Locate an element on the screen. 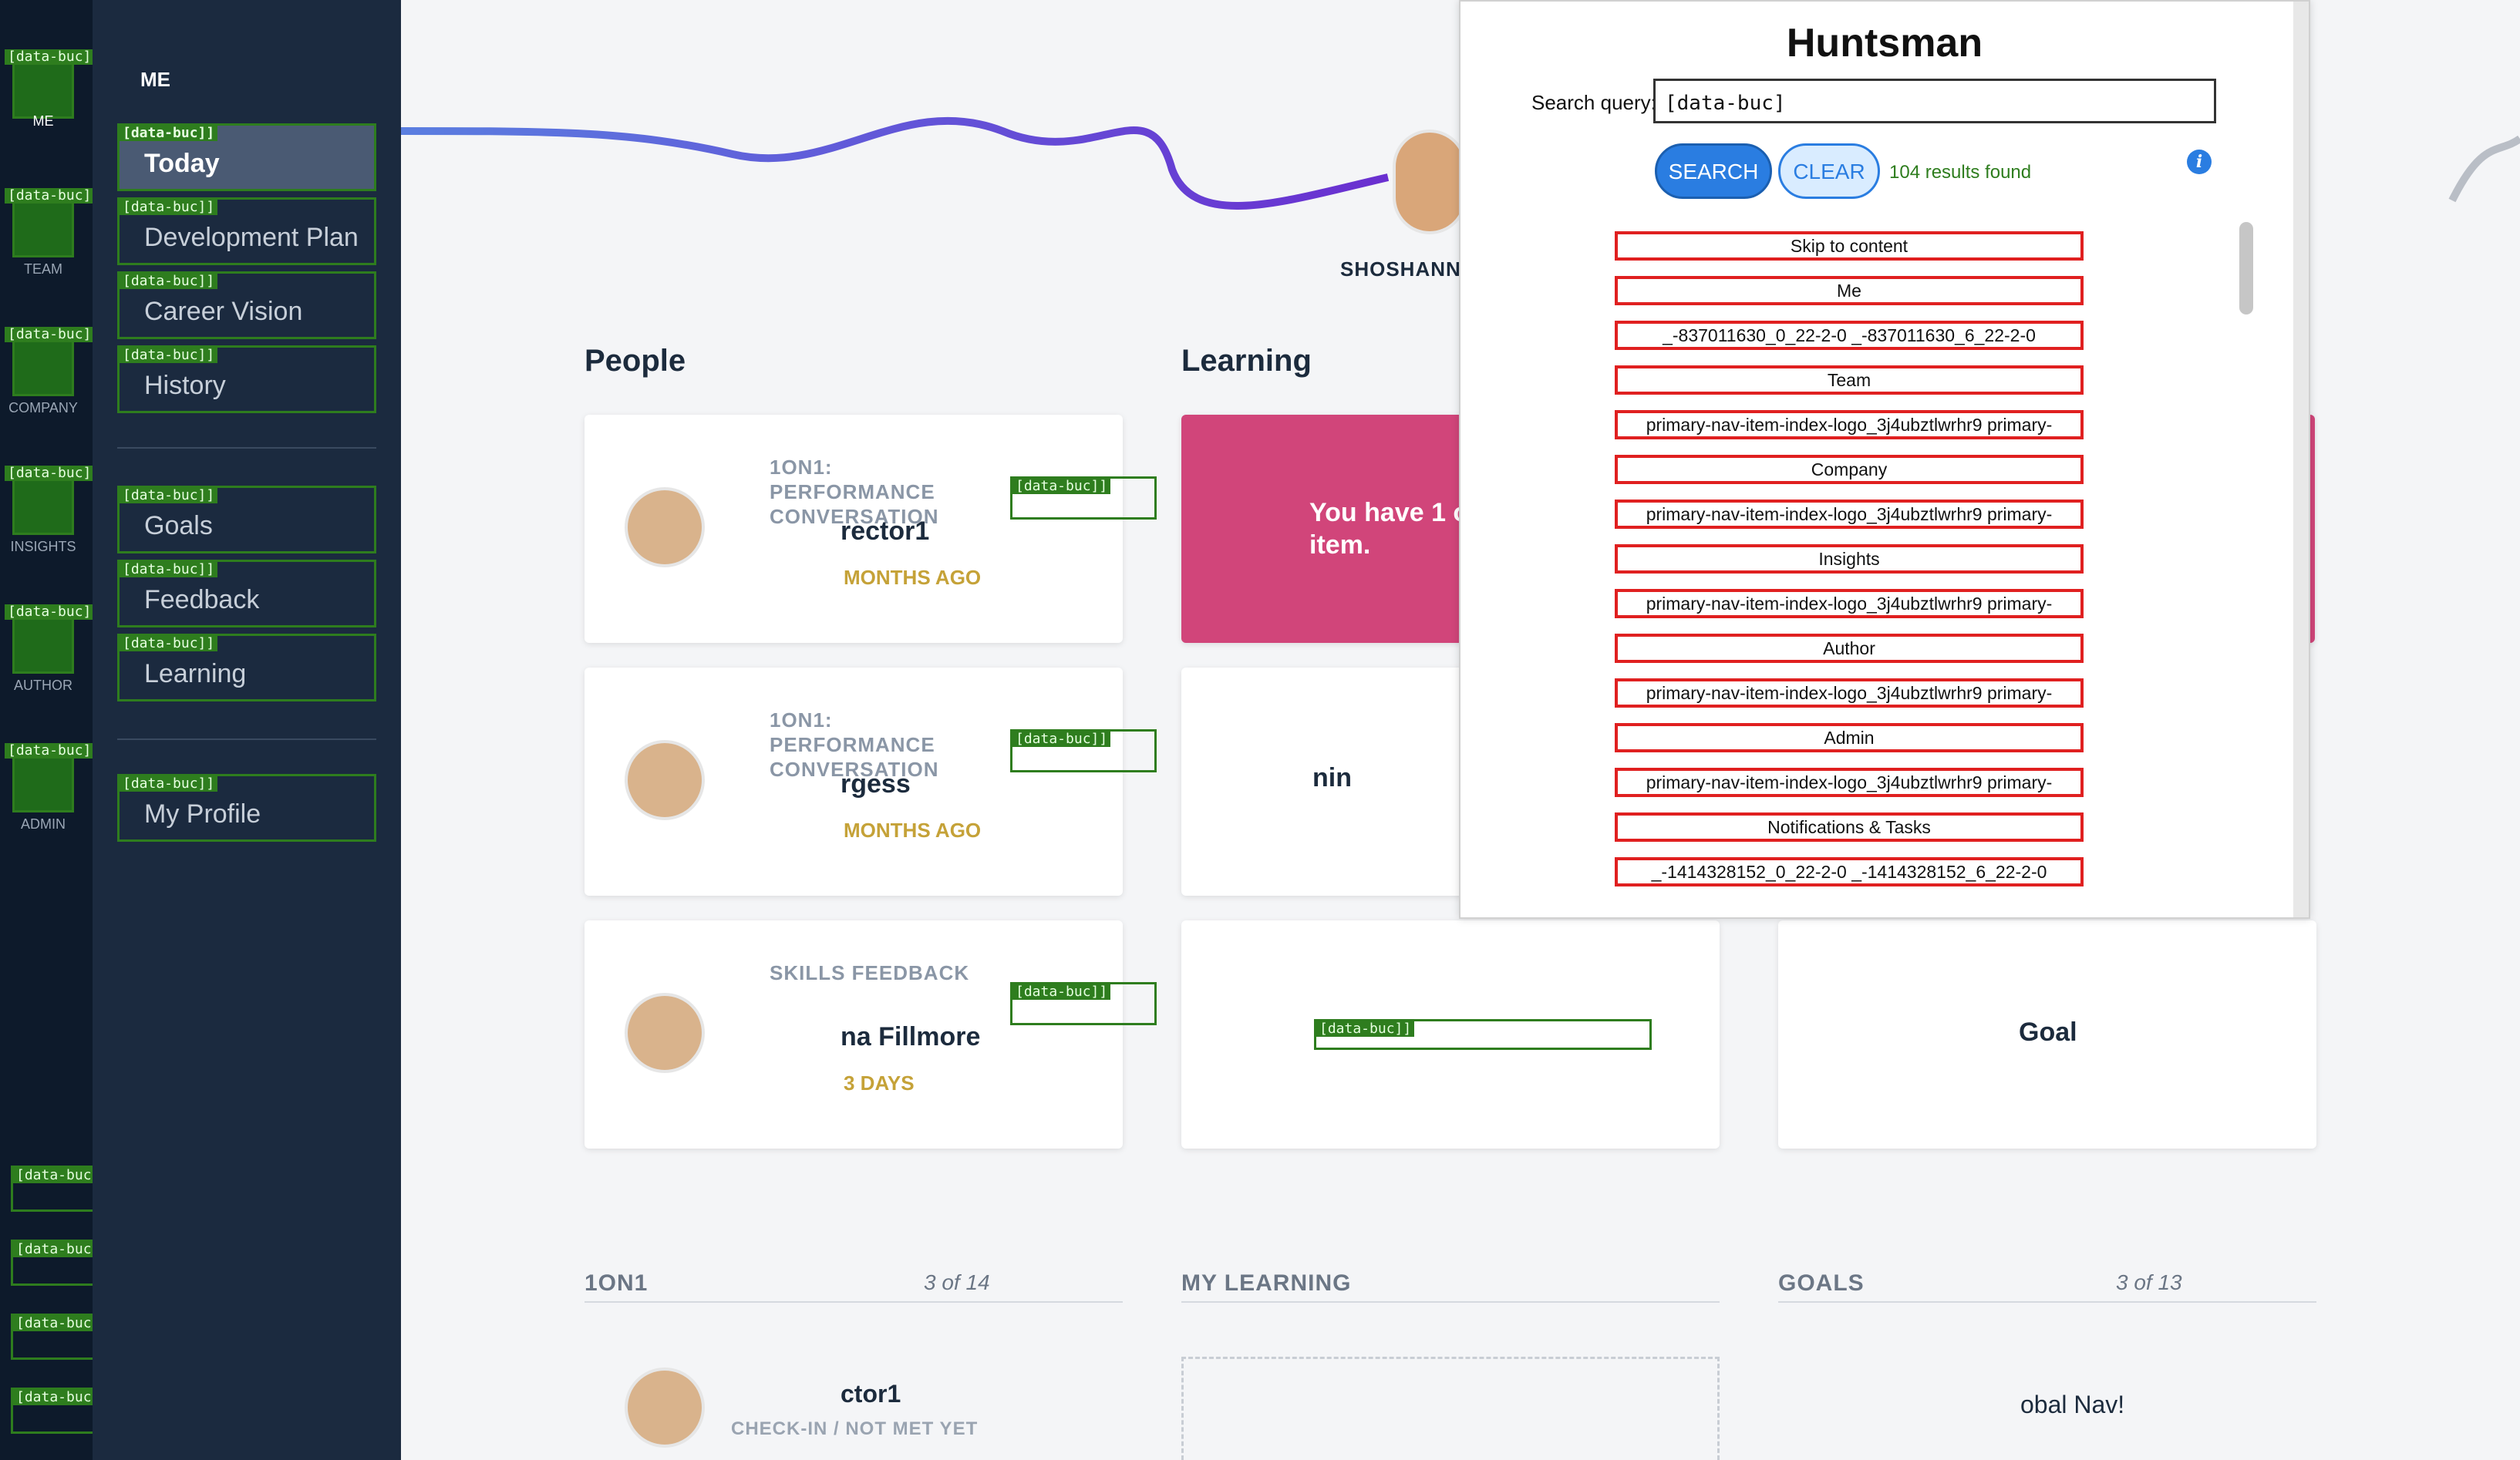  rail-item-label: INSIGHTS is located at coordinates (43, 546).